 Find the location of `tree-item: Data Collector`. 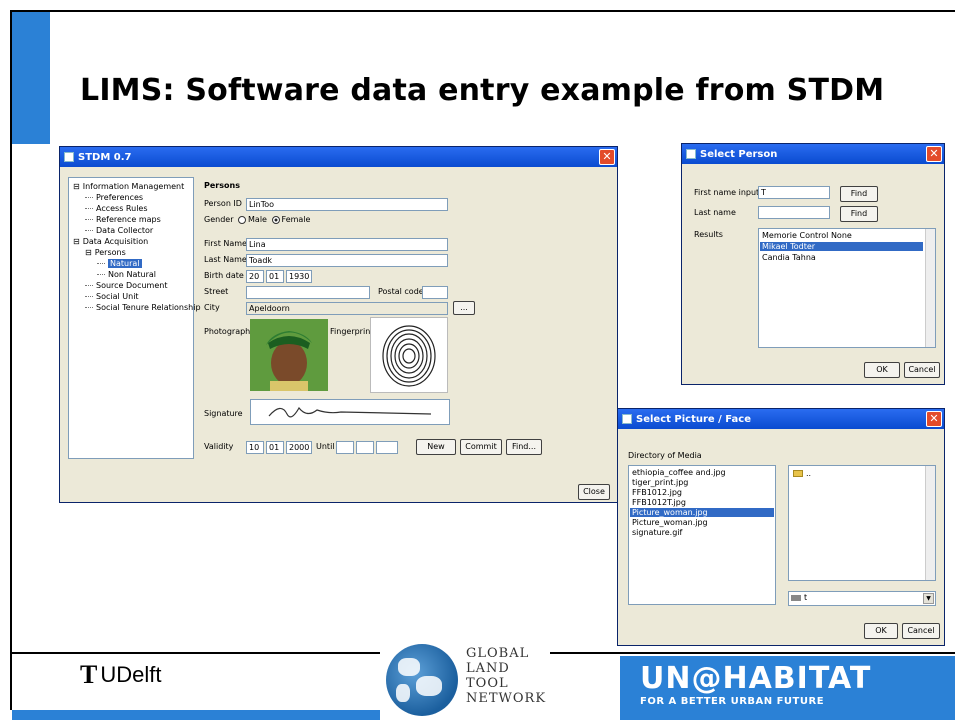

tree-item: Data Collector is located at coordinates (119, 230).